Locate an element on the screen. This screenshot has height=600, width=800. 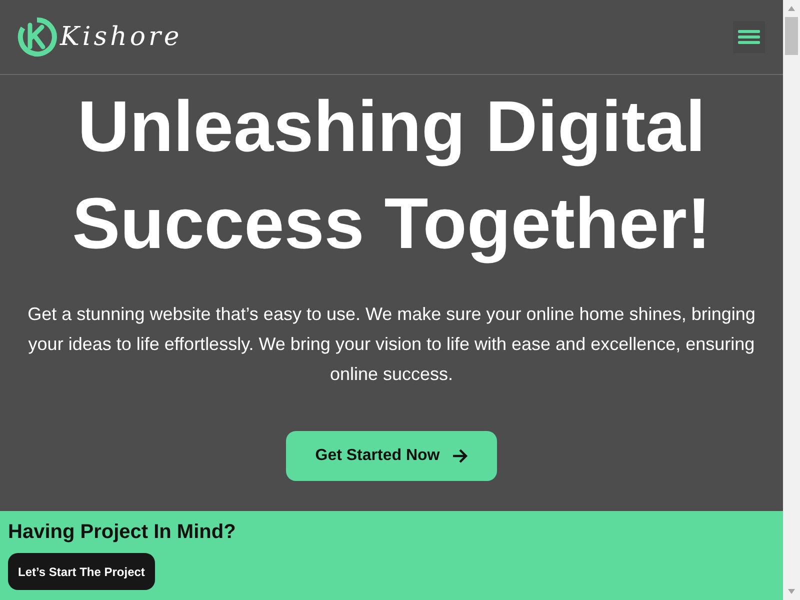
hero-description: Get a stunning website that’s easy to use. We make sure your online home shines, bringing your ideas to life effortlessly. We bring your vision to life with ease and excellence, ensuring online success. is located at coordinates (391, 344).